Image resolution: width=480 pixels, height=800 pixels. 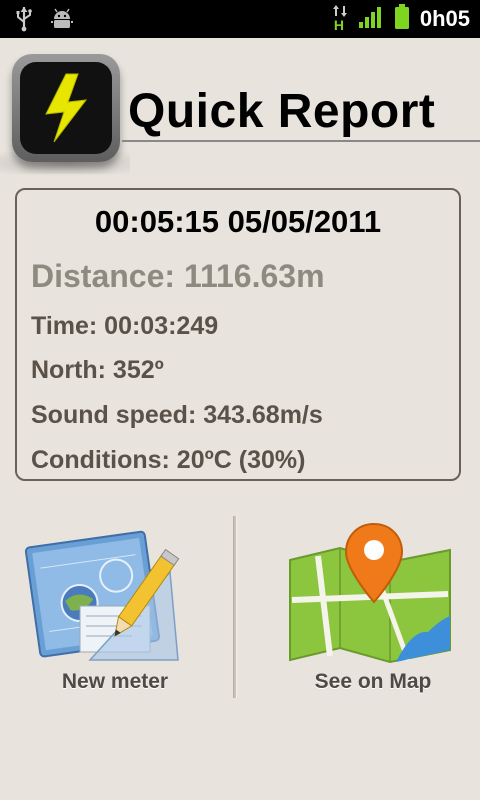 What do you see at coordinates (115, 610) in the screenshot?
I see `new-meter-button: New meter` at bounding box center [115, 610].